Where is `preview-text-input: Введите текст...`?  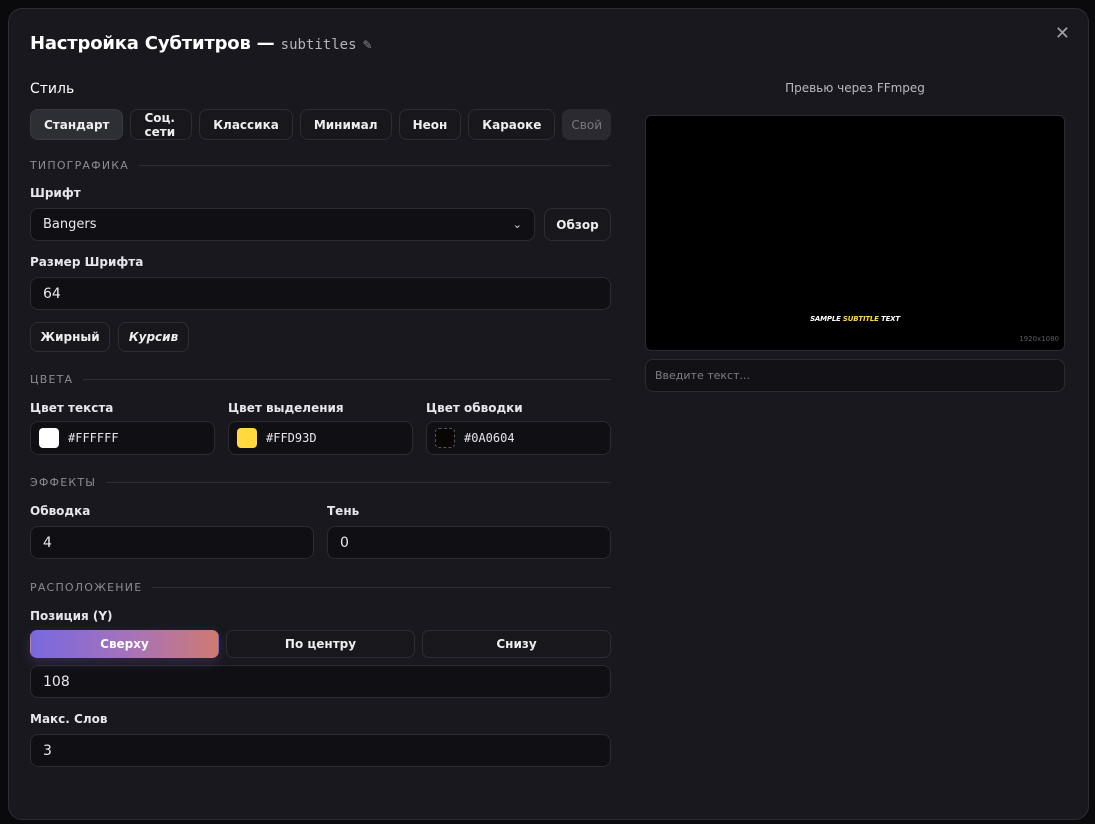 preview-text-input: Введите текст... is located at coordinates (855, 375).